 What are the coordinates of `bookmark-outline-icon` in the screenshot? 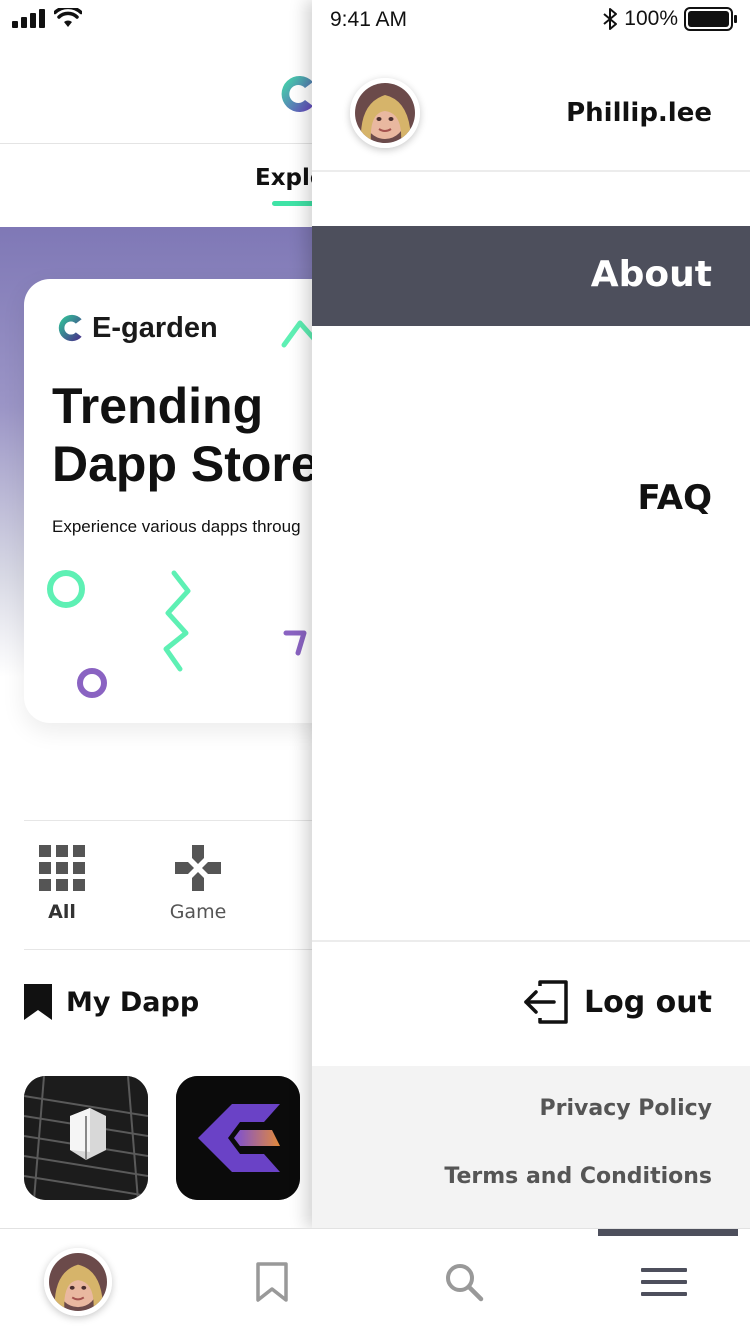 It's located at (272, 1282).